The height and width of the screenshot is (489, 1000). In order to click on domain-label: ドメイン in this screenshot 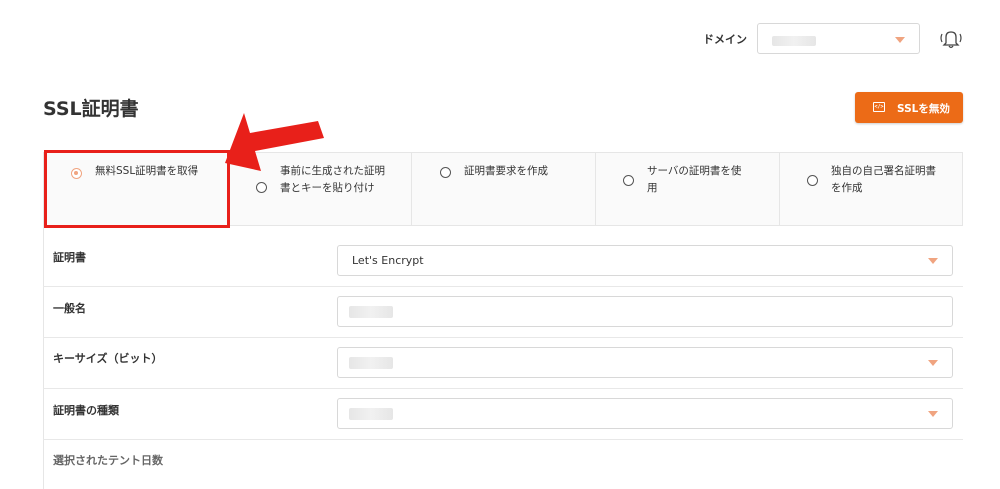, I will do `click(725, 39)`.